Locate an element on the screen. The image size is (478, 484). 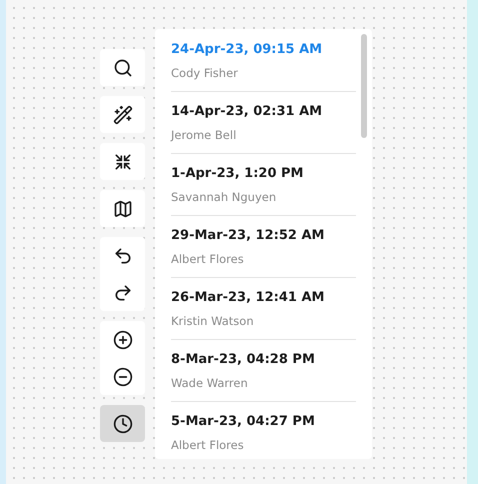
scrollbar is located at coordinates (364, 86).